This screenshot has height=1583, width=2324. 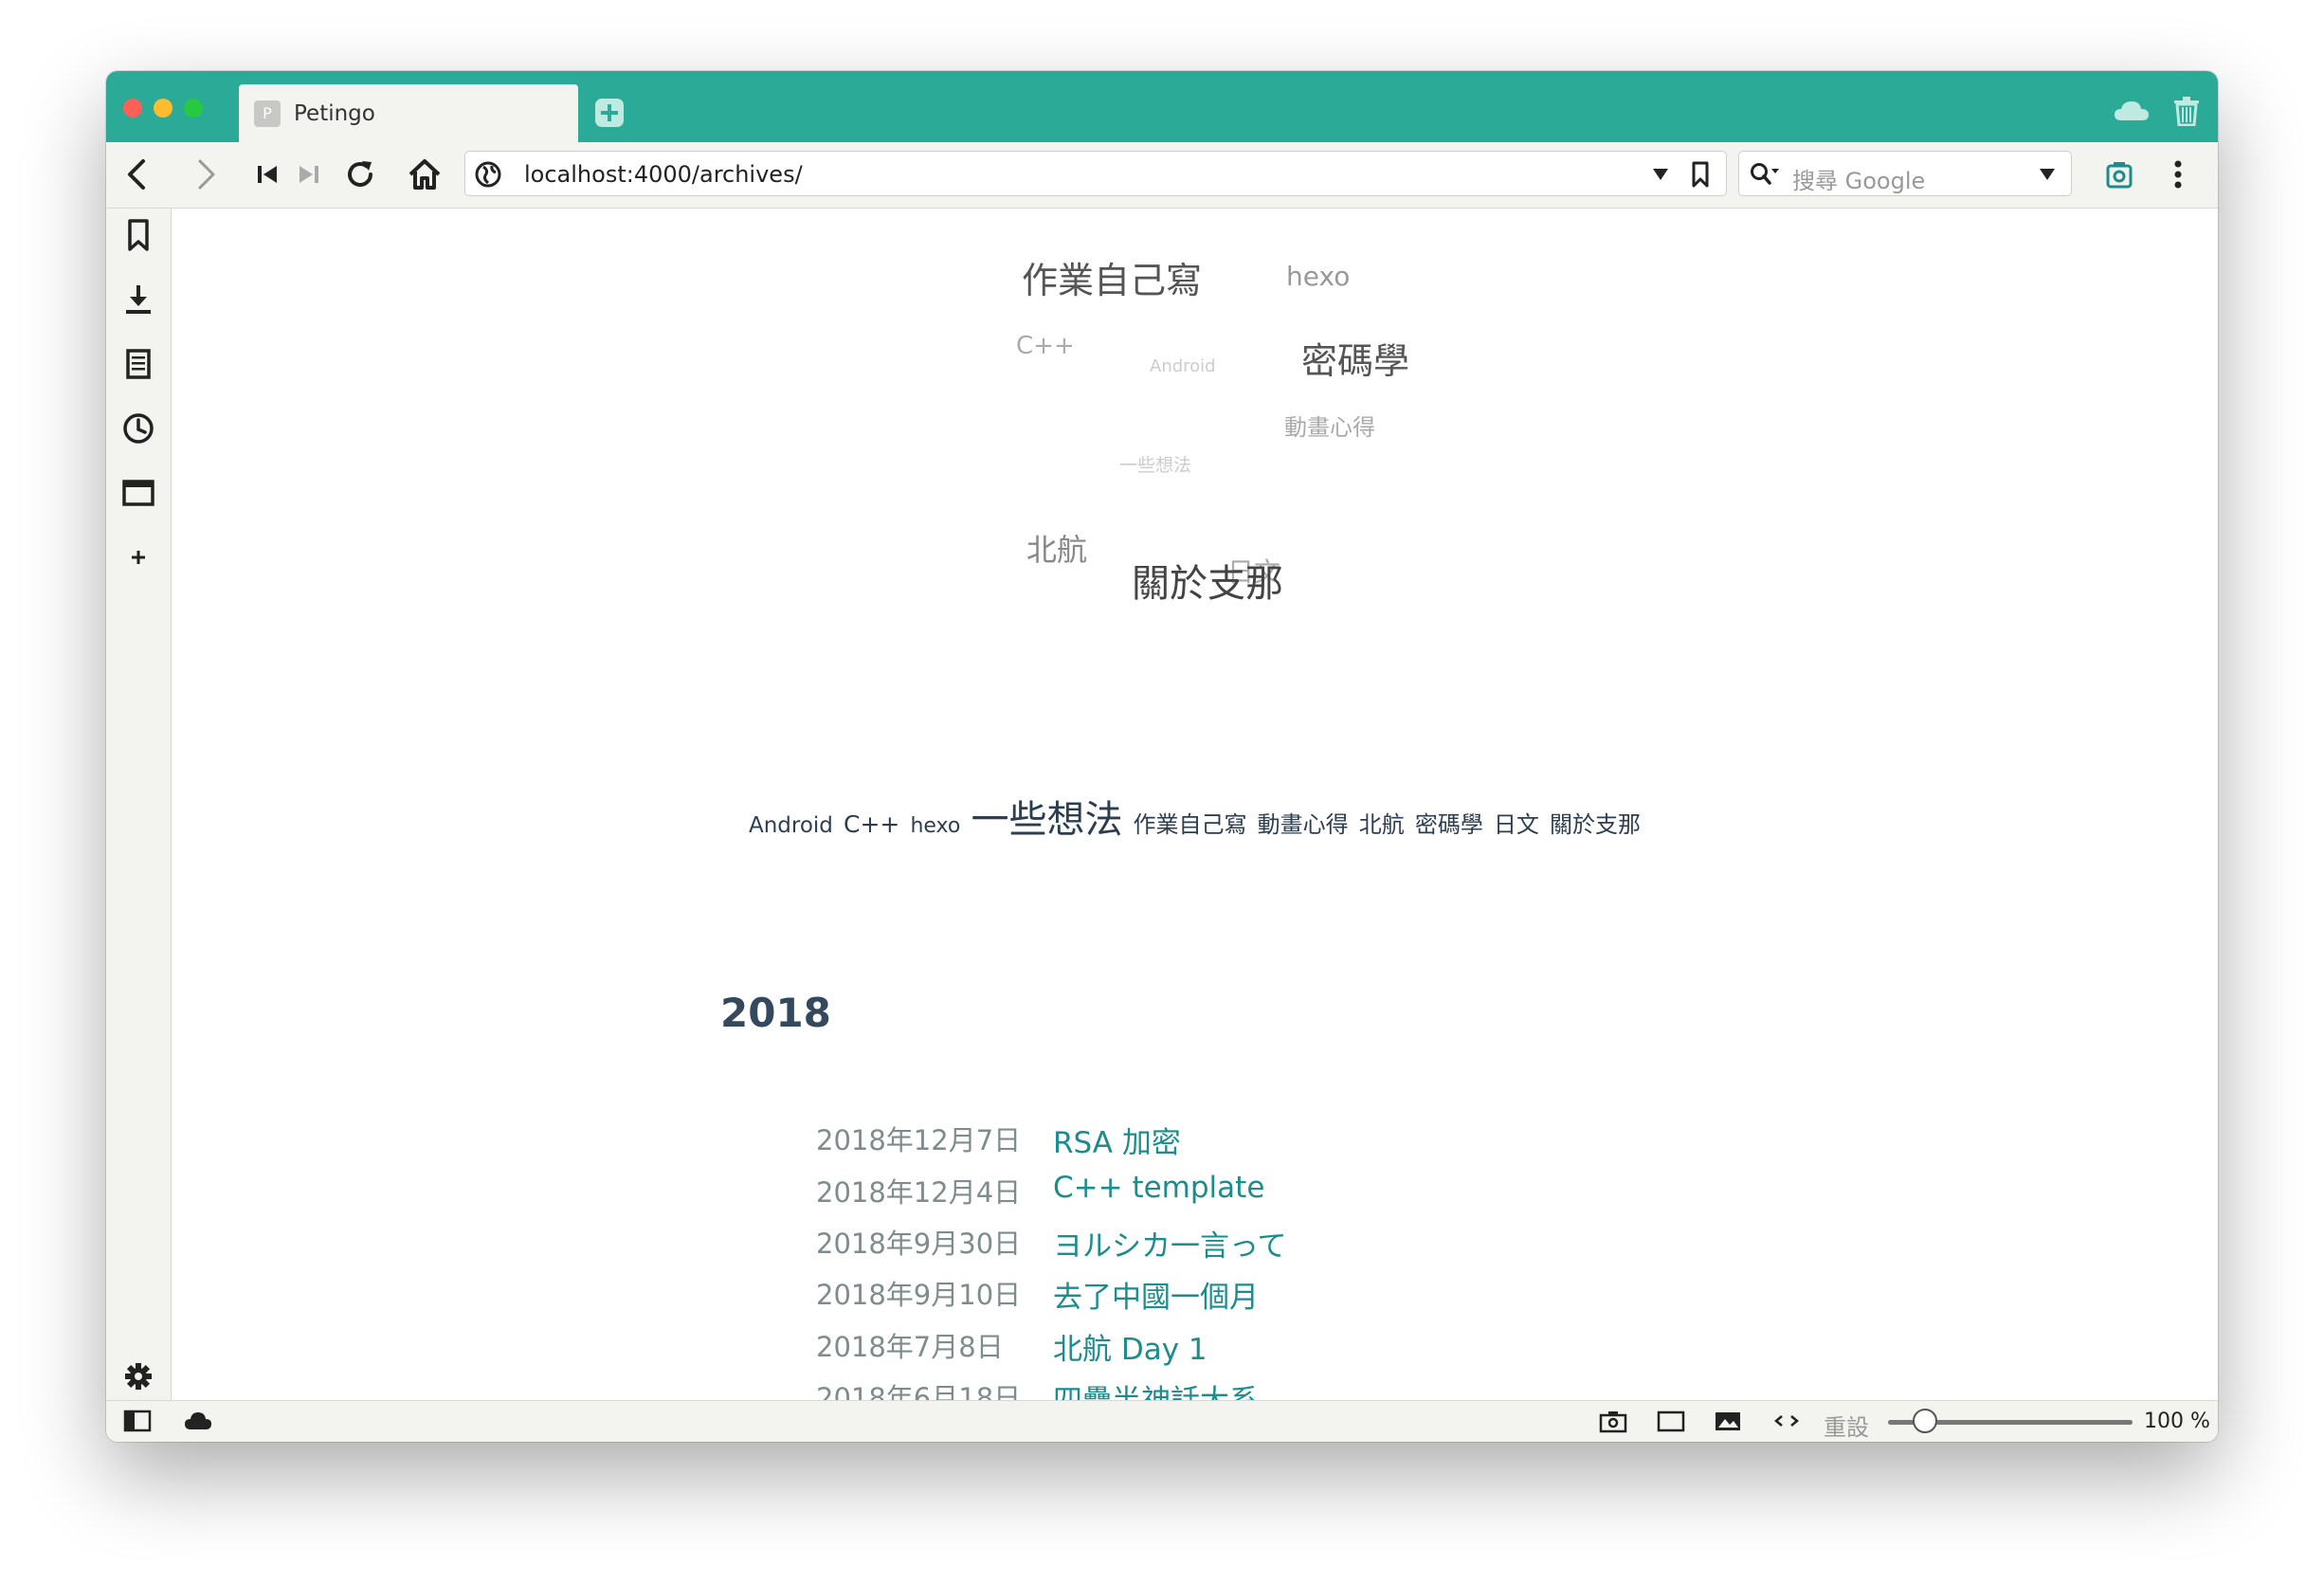 What do you see at coordinates (311, 174) in the screenshot?
I see `fast-forward-icon` at bounding box center [311, 174].